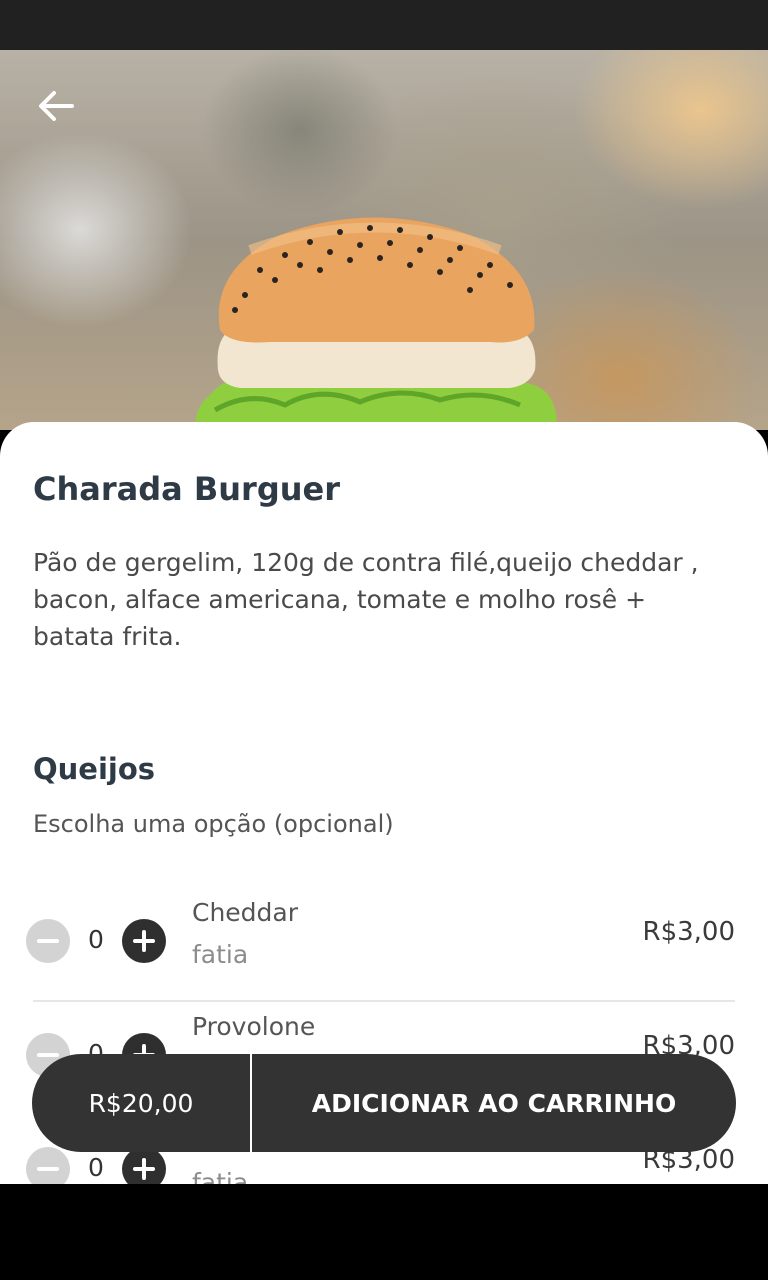 The image size is (768, 1280). I want to click on add-to-cart-button: ADICIONAR AO CARRINHO, so click(494, 1103).